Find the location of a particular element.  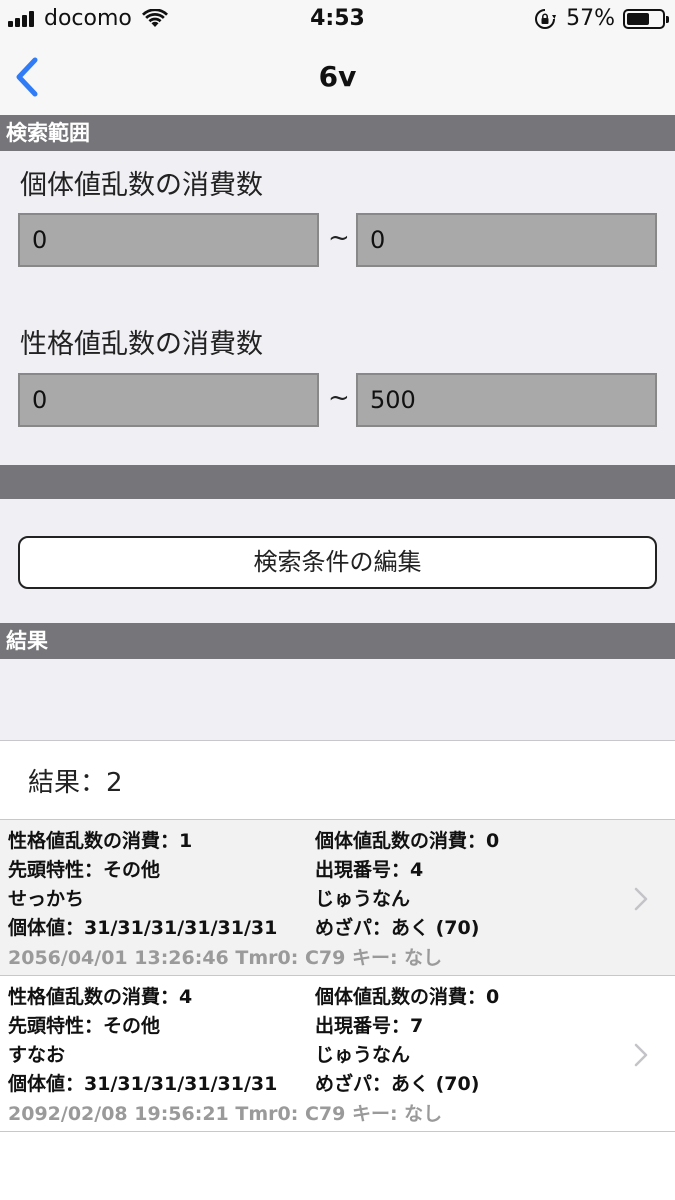

section-header-results: 結果 is located at coordinates (337, 641).